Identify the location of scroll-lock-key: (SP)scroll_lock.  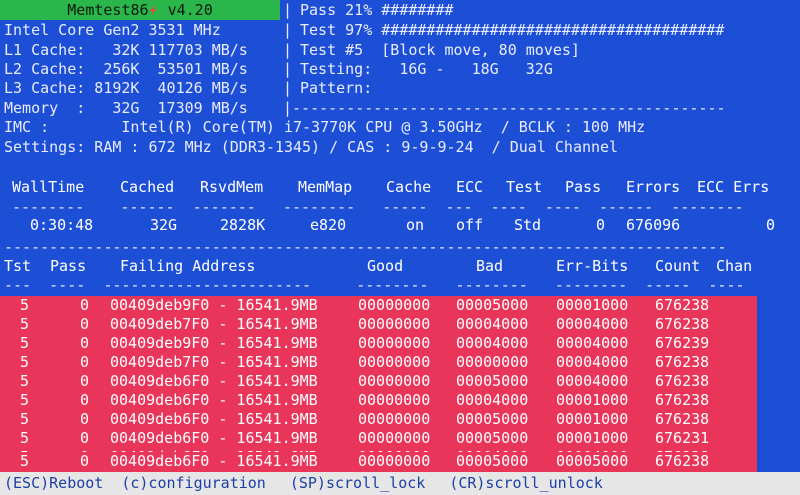
(357, 483).